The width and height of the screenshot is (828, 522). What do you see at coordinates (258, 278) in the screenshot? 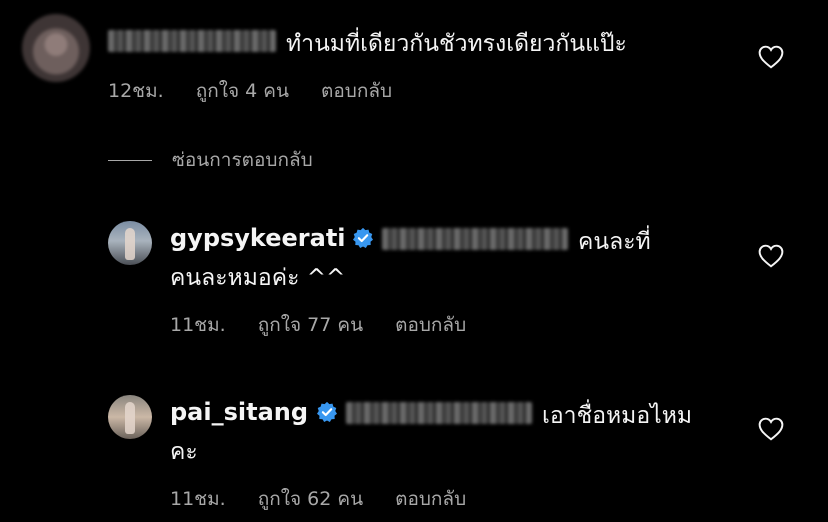
I see `comment-text-line2: คนละหมอค่ะ ^^` at bounding box center [258, 278].